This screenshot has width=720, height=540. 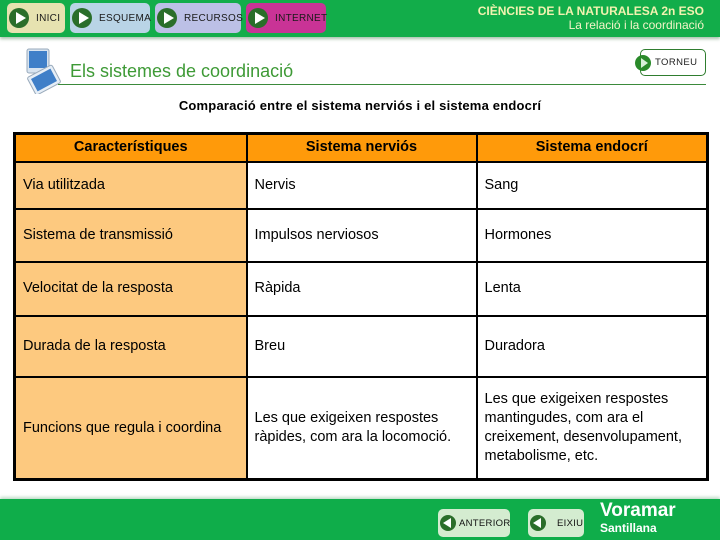 I want to click on slides-icon, so click(x=43, y=71).